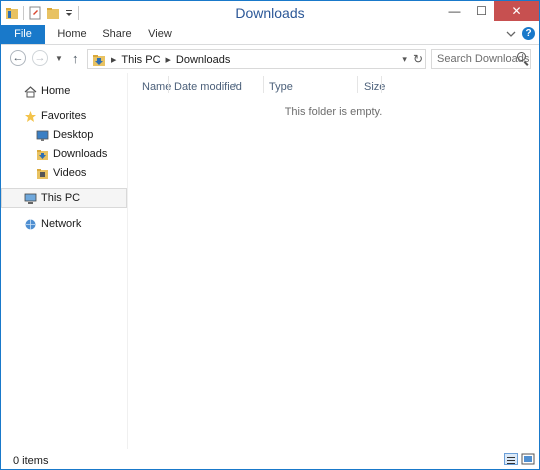 This screenshot has width=540, height=470. What do you see at coordinates (412, 59) in the screenshot?
I see `address-controls: ▾ ↻` at bounding box center [412, 59].